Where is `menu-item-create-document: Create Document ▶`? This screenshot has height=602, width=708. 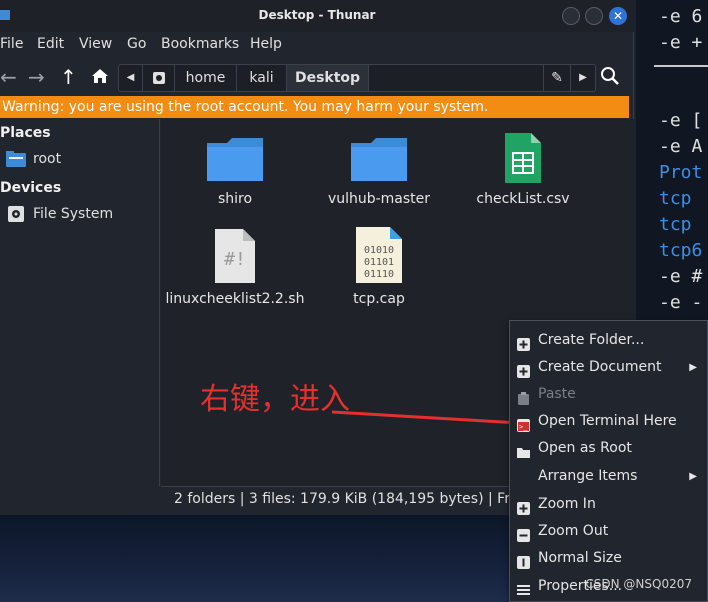
menu-item-create-document: Create Document ▶ is located at coordinates (609, 367).